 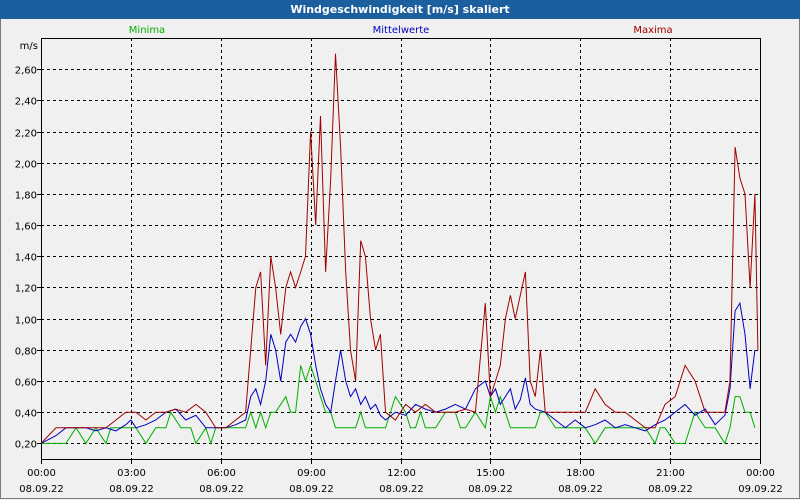 I want to click on y-tick-label: 1,20, so click(x=26, y=289).